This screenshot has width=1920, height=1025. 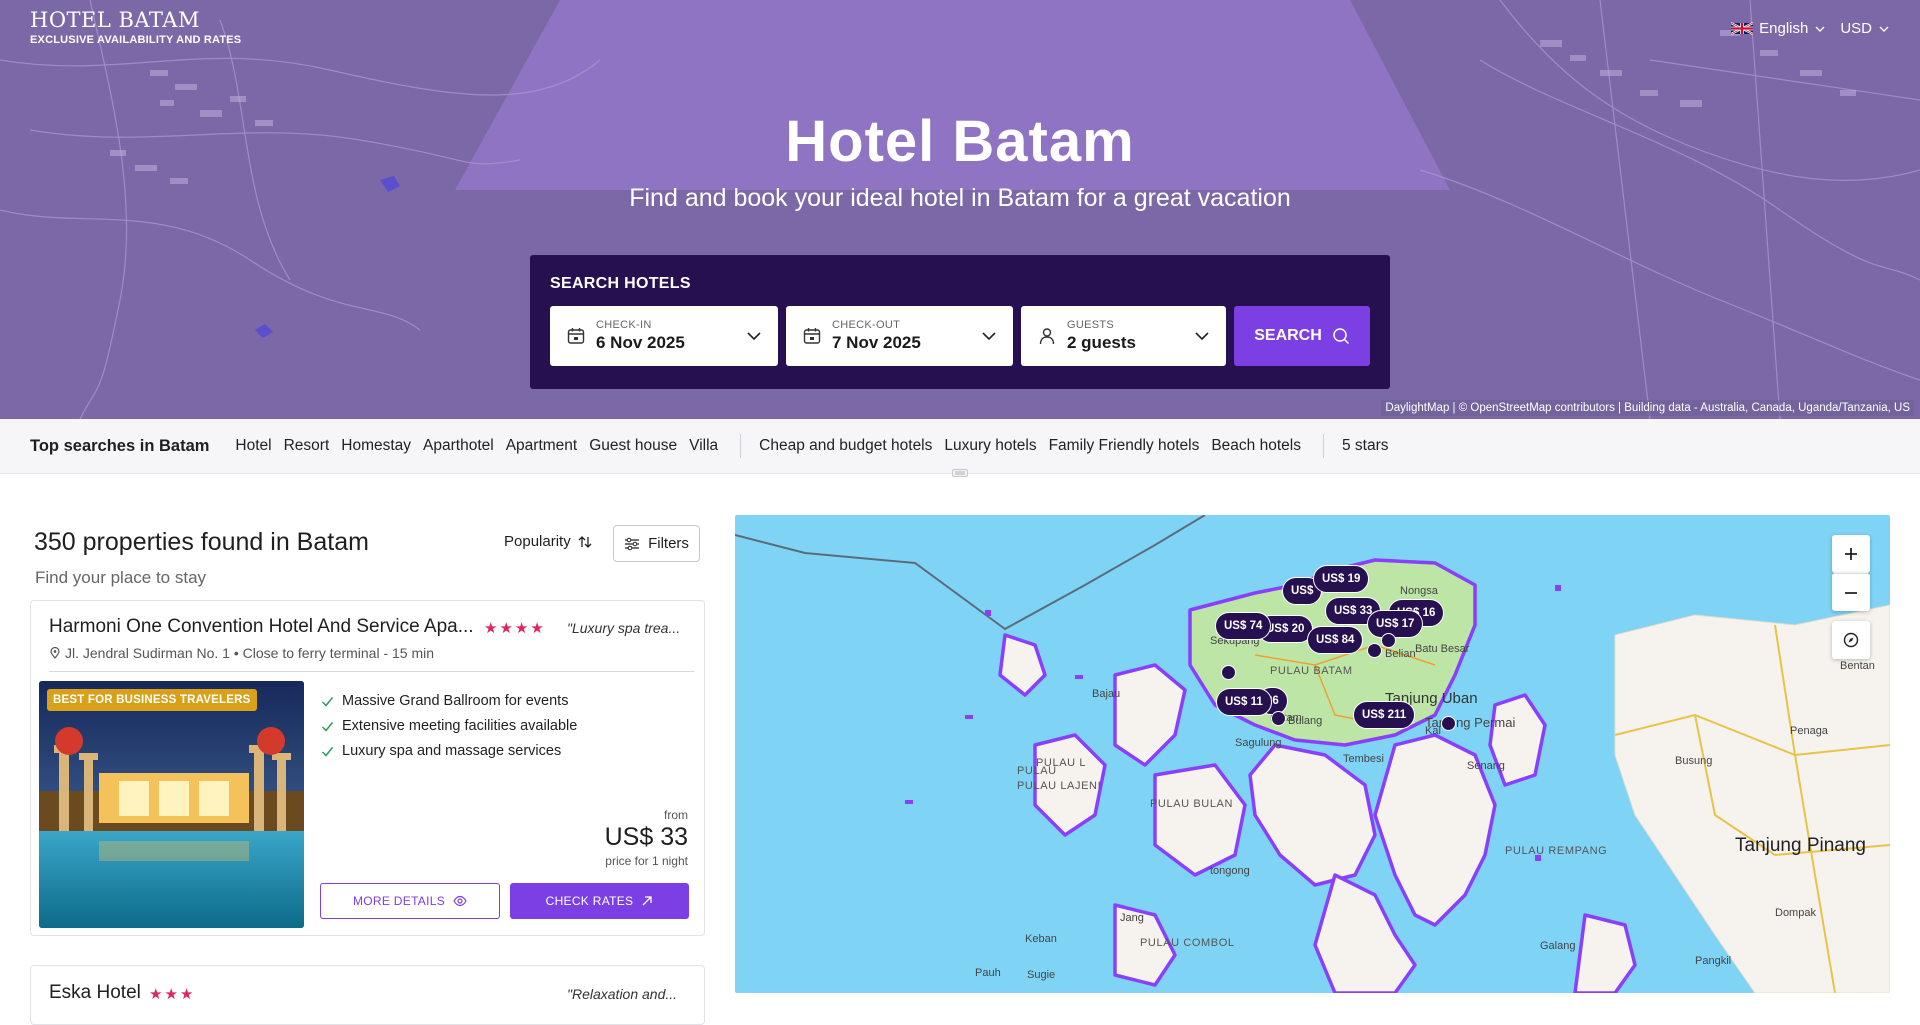 What do you see at coordinates (599, 901) in the screenshot?
I see `check-rates-button: CHECK RATES` at bounding box center [599, 901].